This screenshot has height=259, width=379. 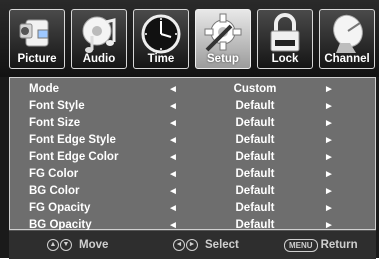 I want to click on menu-row-fg-opacity: FG Opacity ◄ Default ►, so click(x=192, y=208).